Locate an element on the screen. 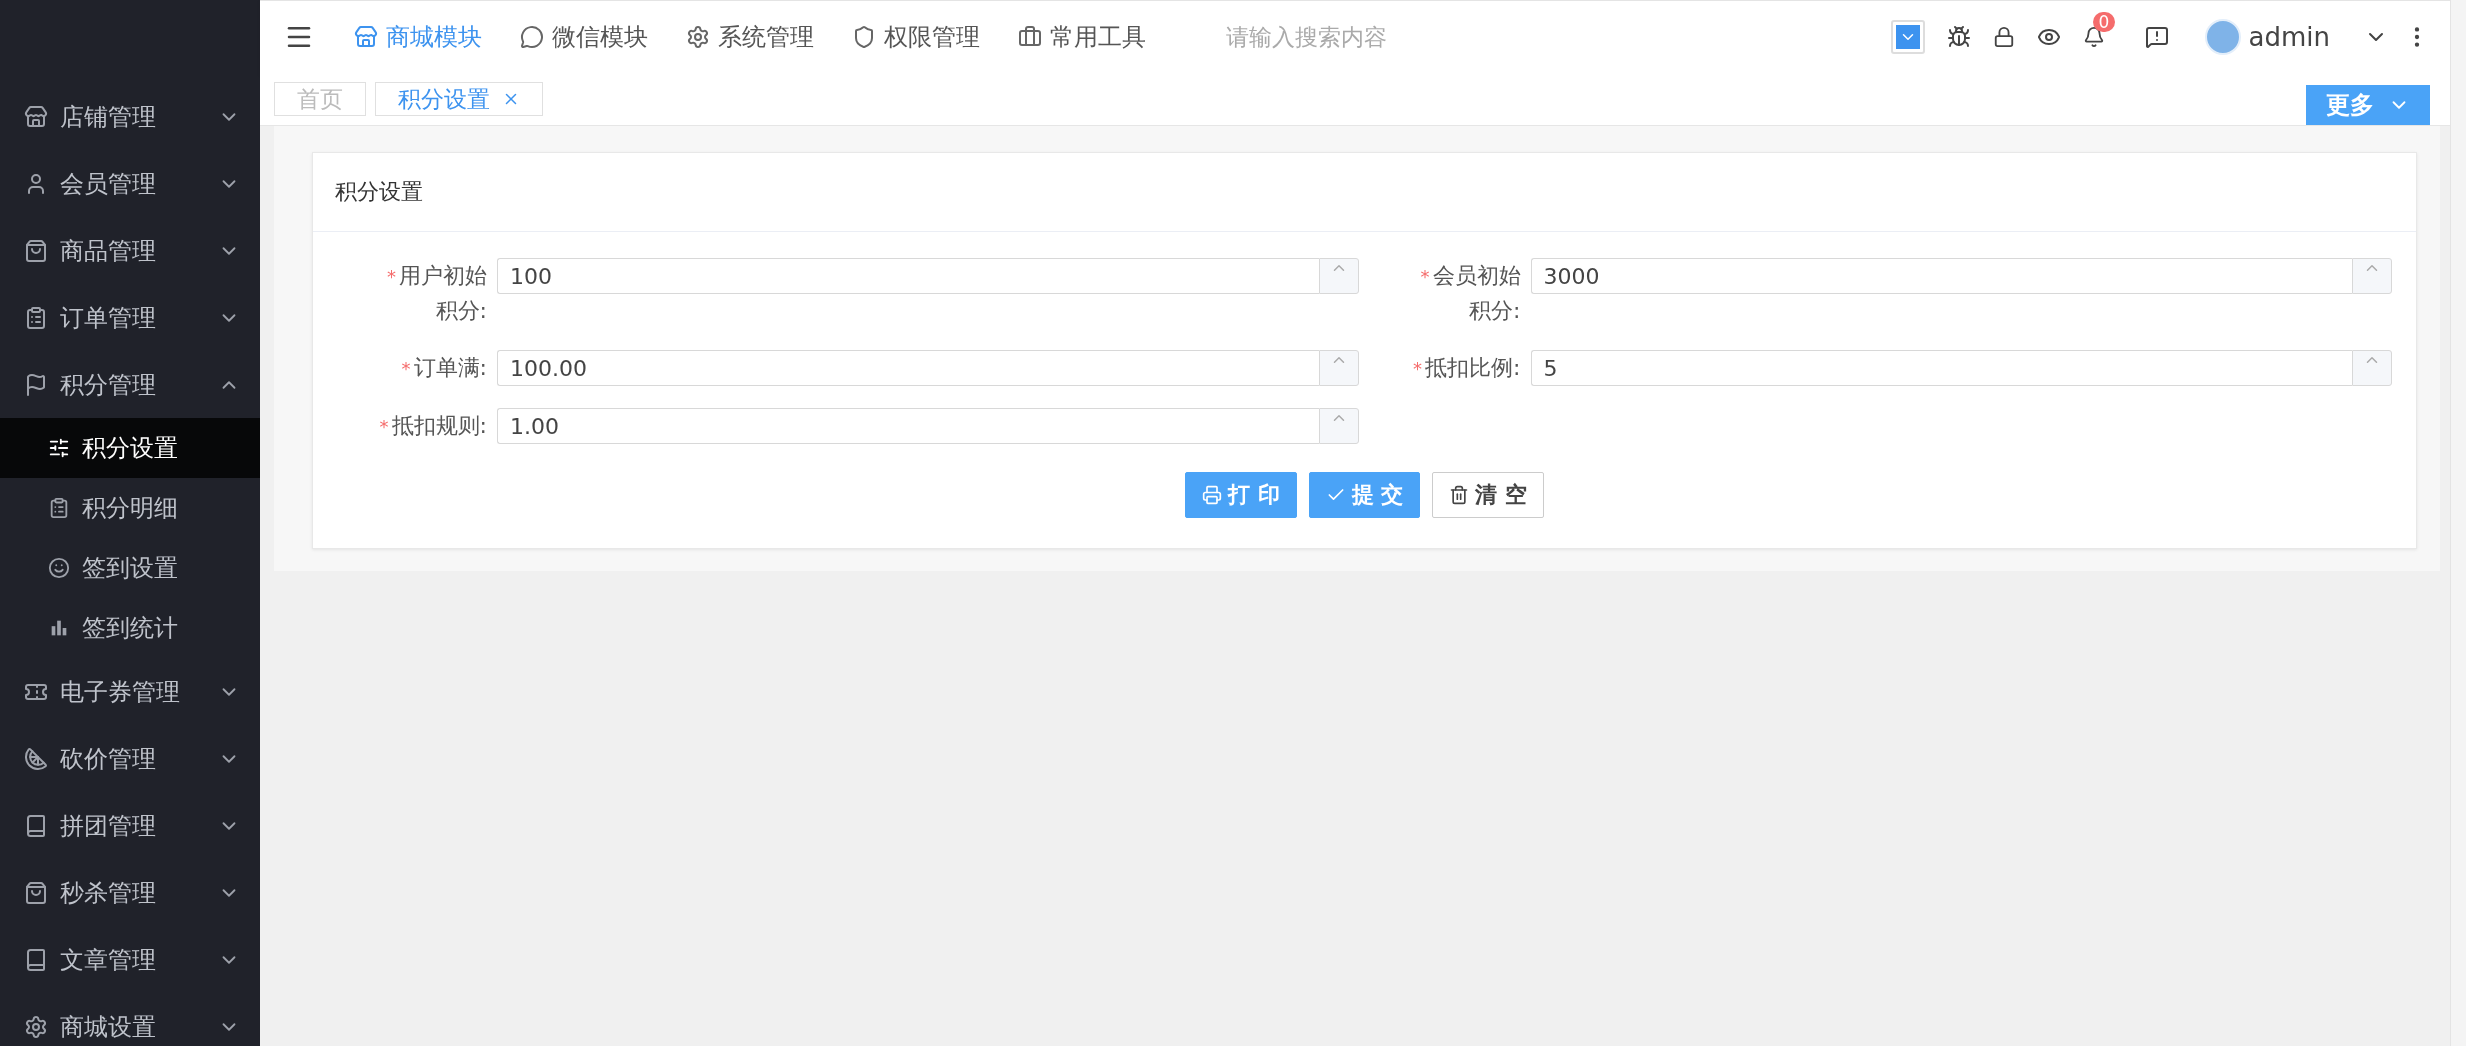 Image resolution: width=2466 pixels, height=1046 pixels. sidebar-item: 拼团管理 is located at coordinates (130, 825).